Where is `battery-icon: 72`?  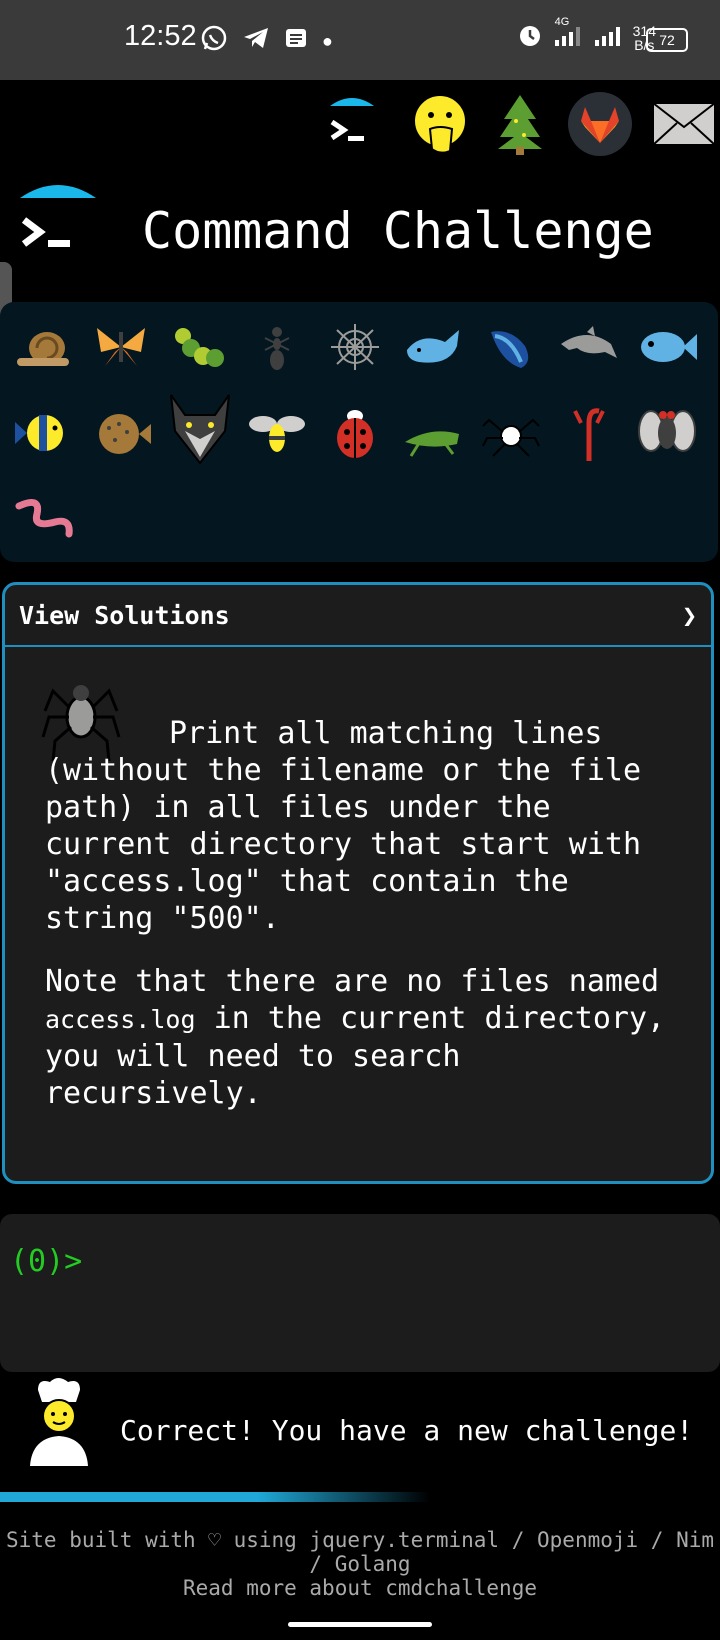
battery-icon: 72 is located at coordinates (667, 40).